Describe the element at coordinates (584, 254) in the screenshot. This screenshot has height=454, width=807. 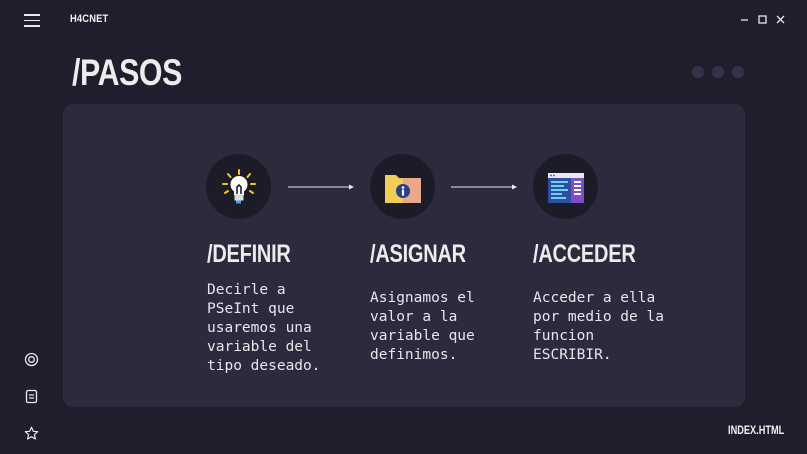
I see `step-title-acceder: /ACCEDER` at that location.